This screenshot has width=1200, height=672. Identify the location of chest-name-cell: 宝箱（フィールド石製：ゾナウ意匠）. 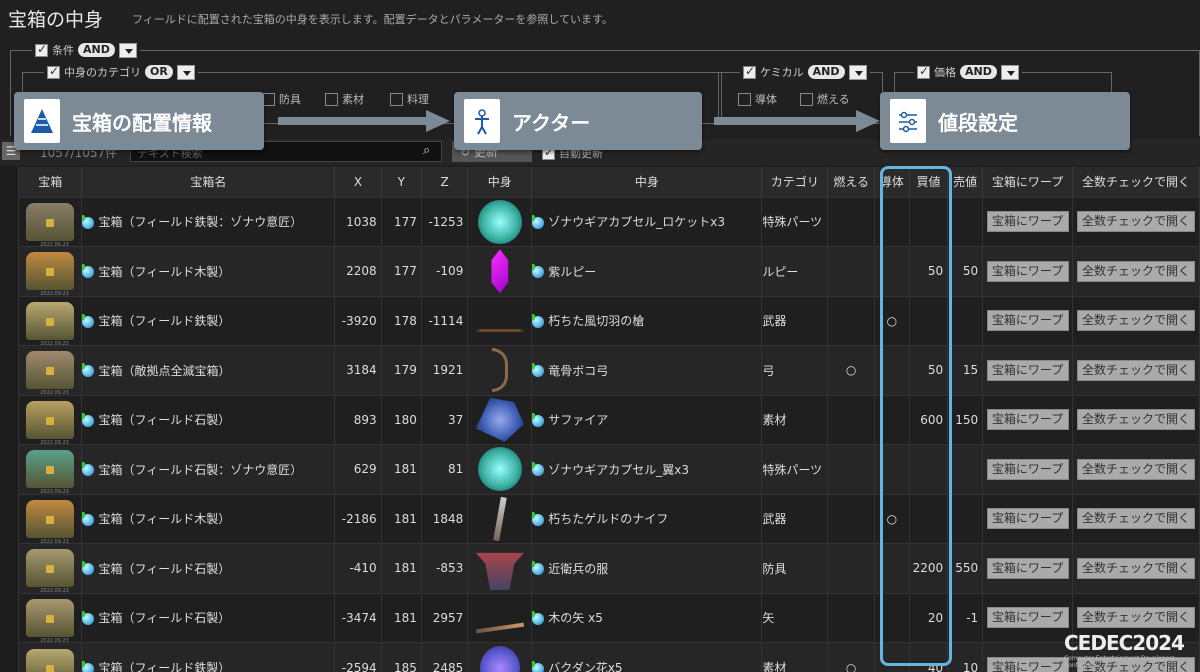
(208, 469).